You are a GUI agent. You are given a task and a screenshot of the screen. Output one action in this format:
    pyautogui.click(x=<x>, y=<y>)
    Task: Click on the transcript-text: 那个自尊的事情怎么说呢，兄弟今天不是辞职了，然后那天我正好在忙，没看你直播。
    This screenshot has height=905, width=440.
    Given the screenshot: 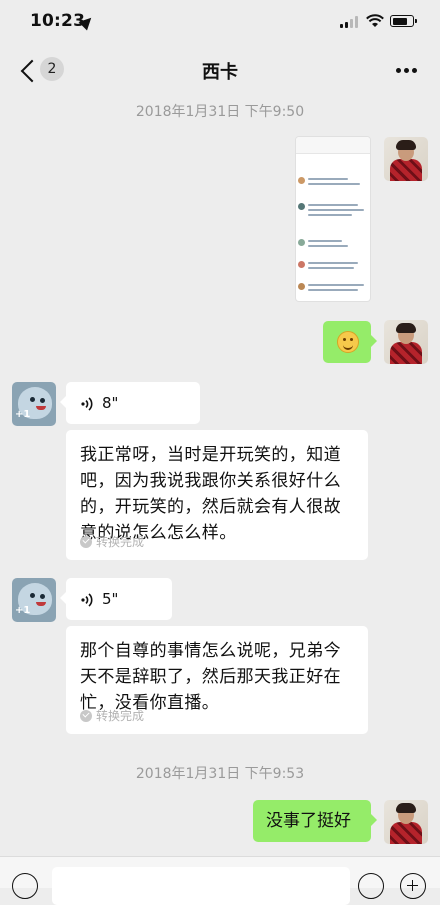 What is the action you would take?
    pyautogui.click(x=210, y=677)
    